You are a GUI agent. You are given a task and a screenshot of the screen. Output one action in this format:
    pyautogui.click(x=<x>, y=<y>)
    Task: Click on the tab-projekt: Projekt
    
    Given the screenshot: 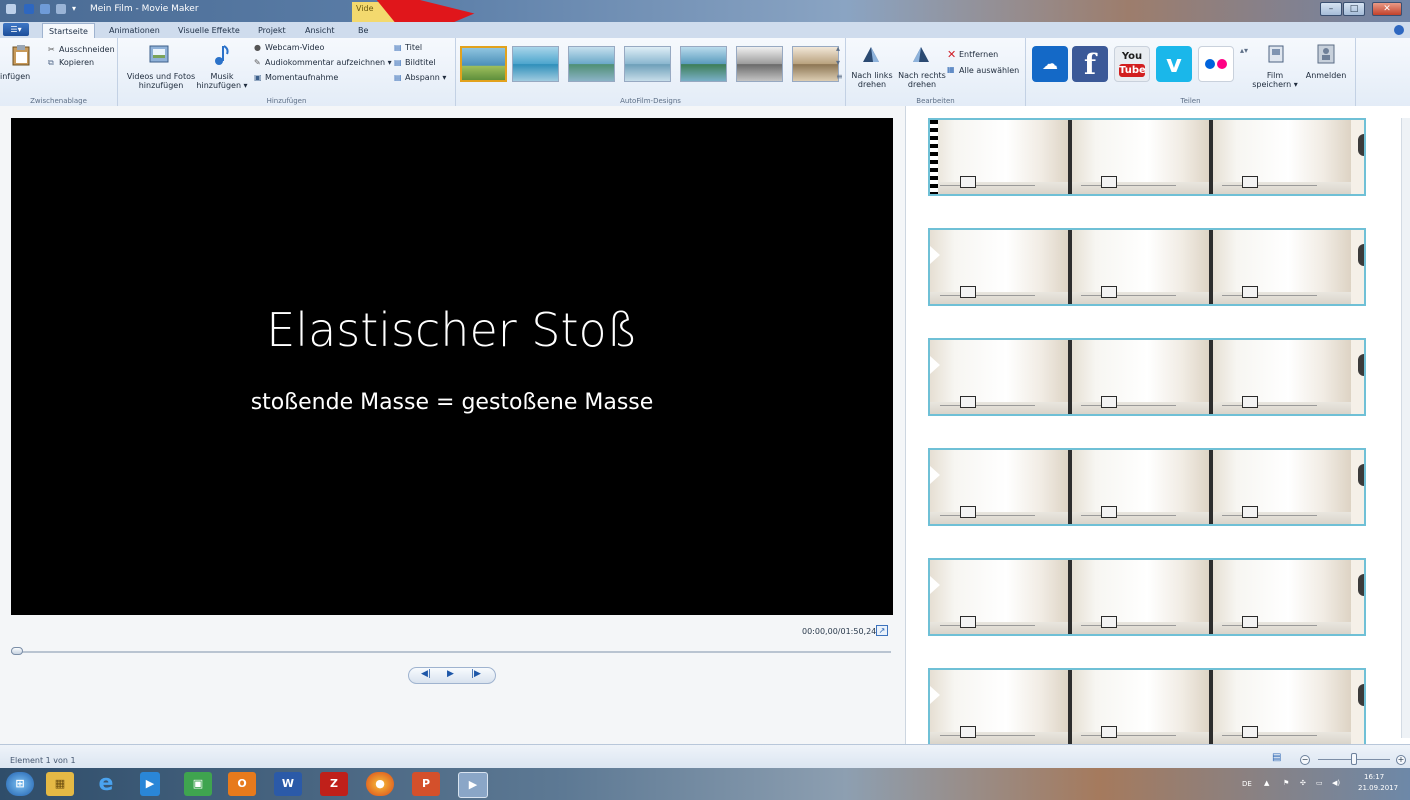 What is the action you would take?
    pyautogui.click(x=272, y=30)
    